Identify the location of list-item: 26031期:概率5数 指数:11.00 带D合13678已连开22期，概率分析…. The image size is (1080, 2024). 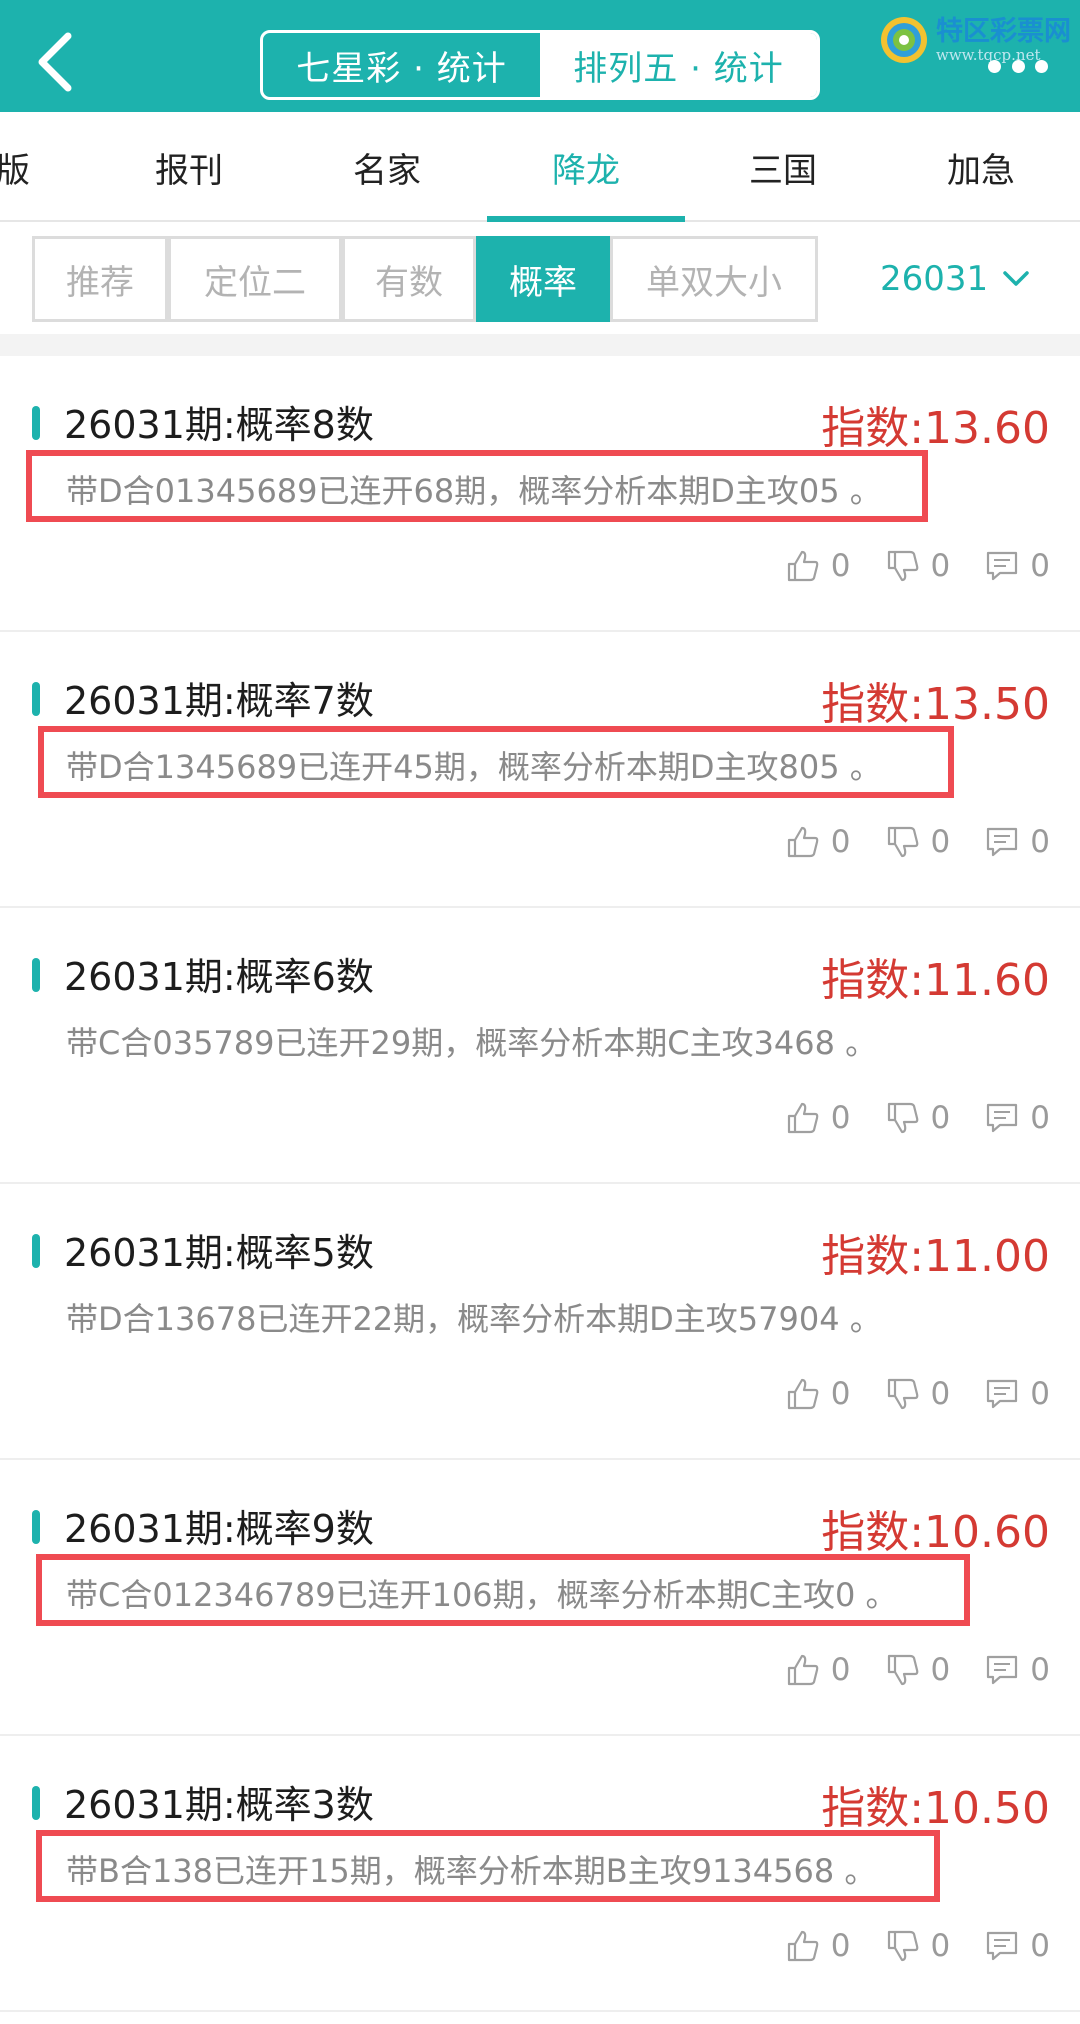
(540, 1322).